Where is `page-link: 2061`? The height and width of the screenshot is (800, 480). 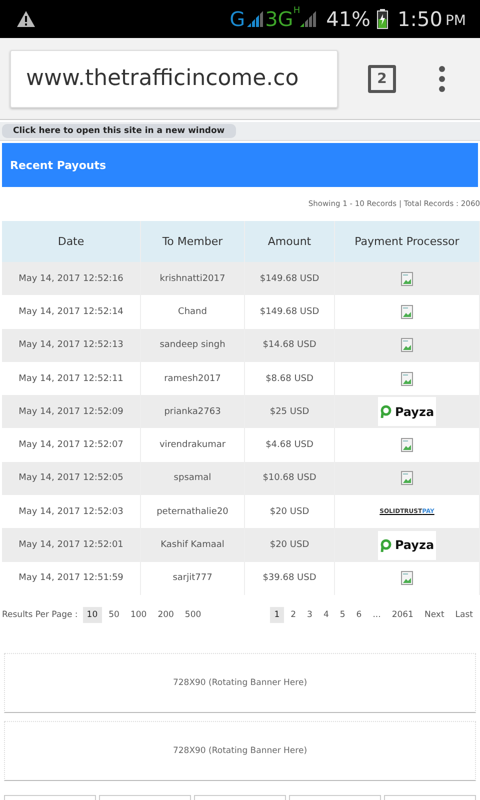 page-link: 2061 is located at coordinates (403, 614).